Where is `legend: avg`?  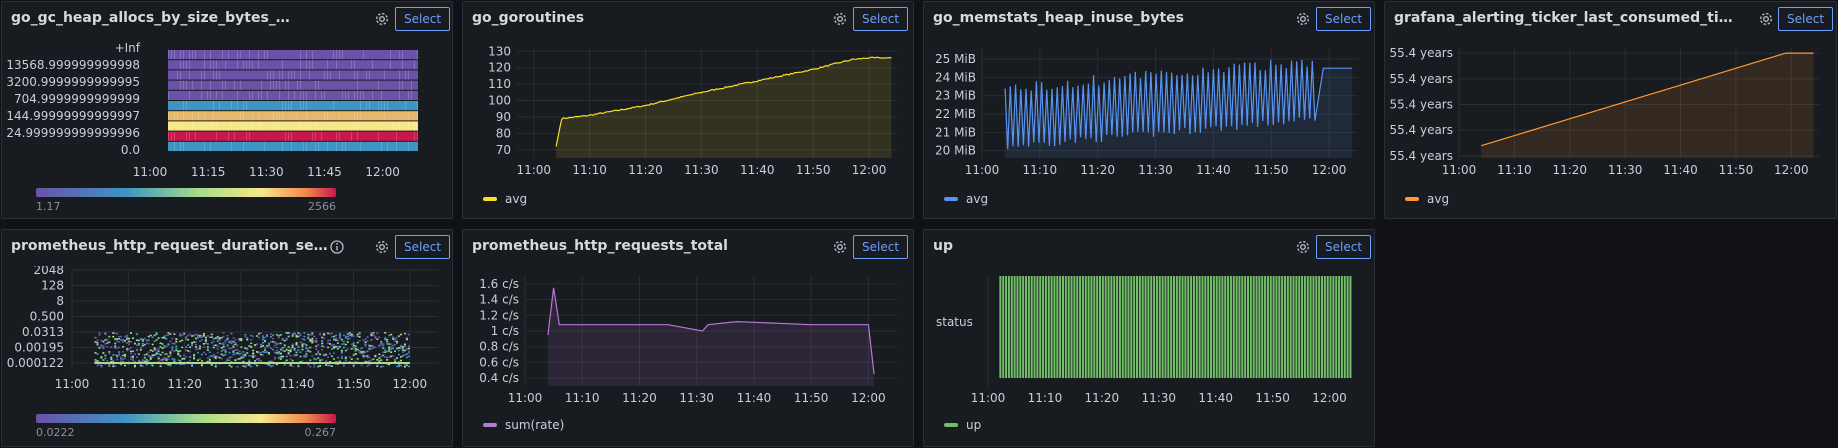 legend: avg is located at coordinates (505, 199).